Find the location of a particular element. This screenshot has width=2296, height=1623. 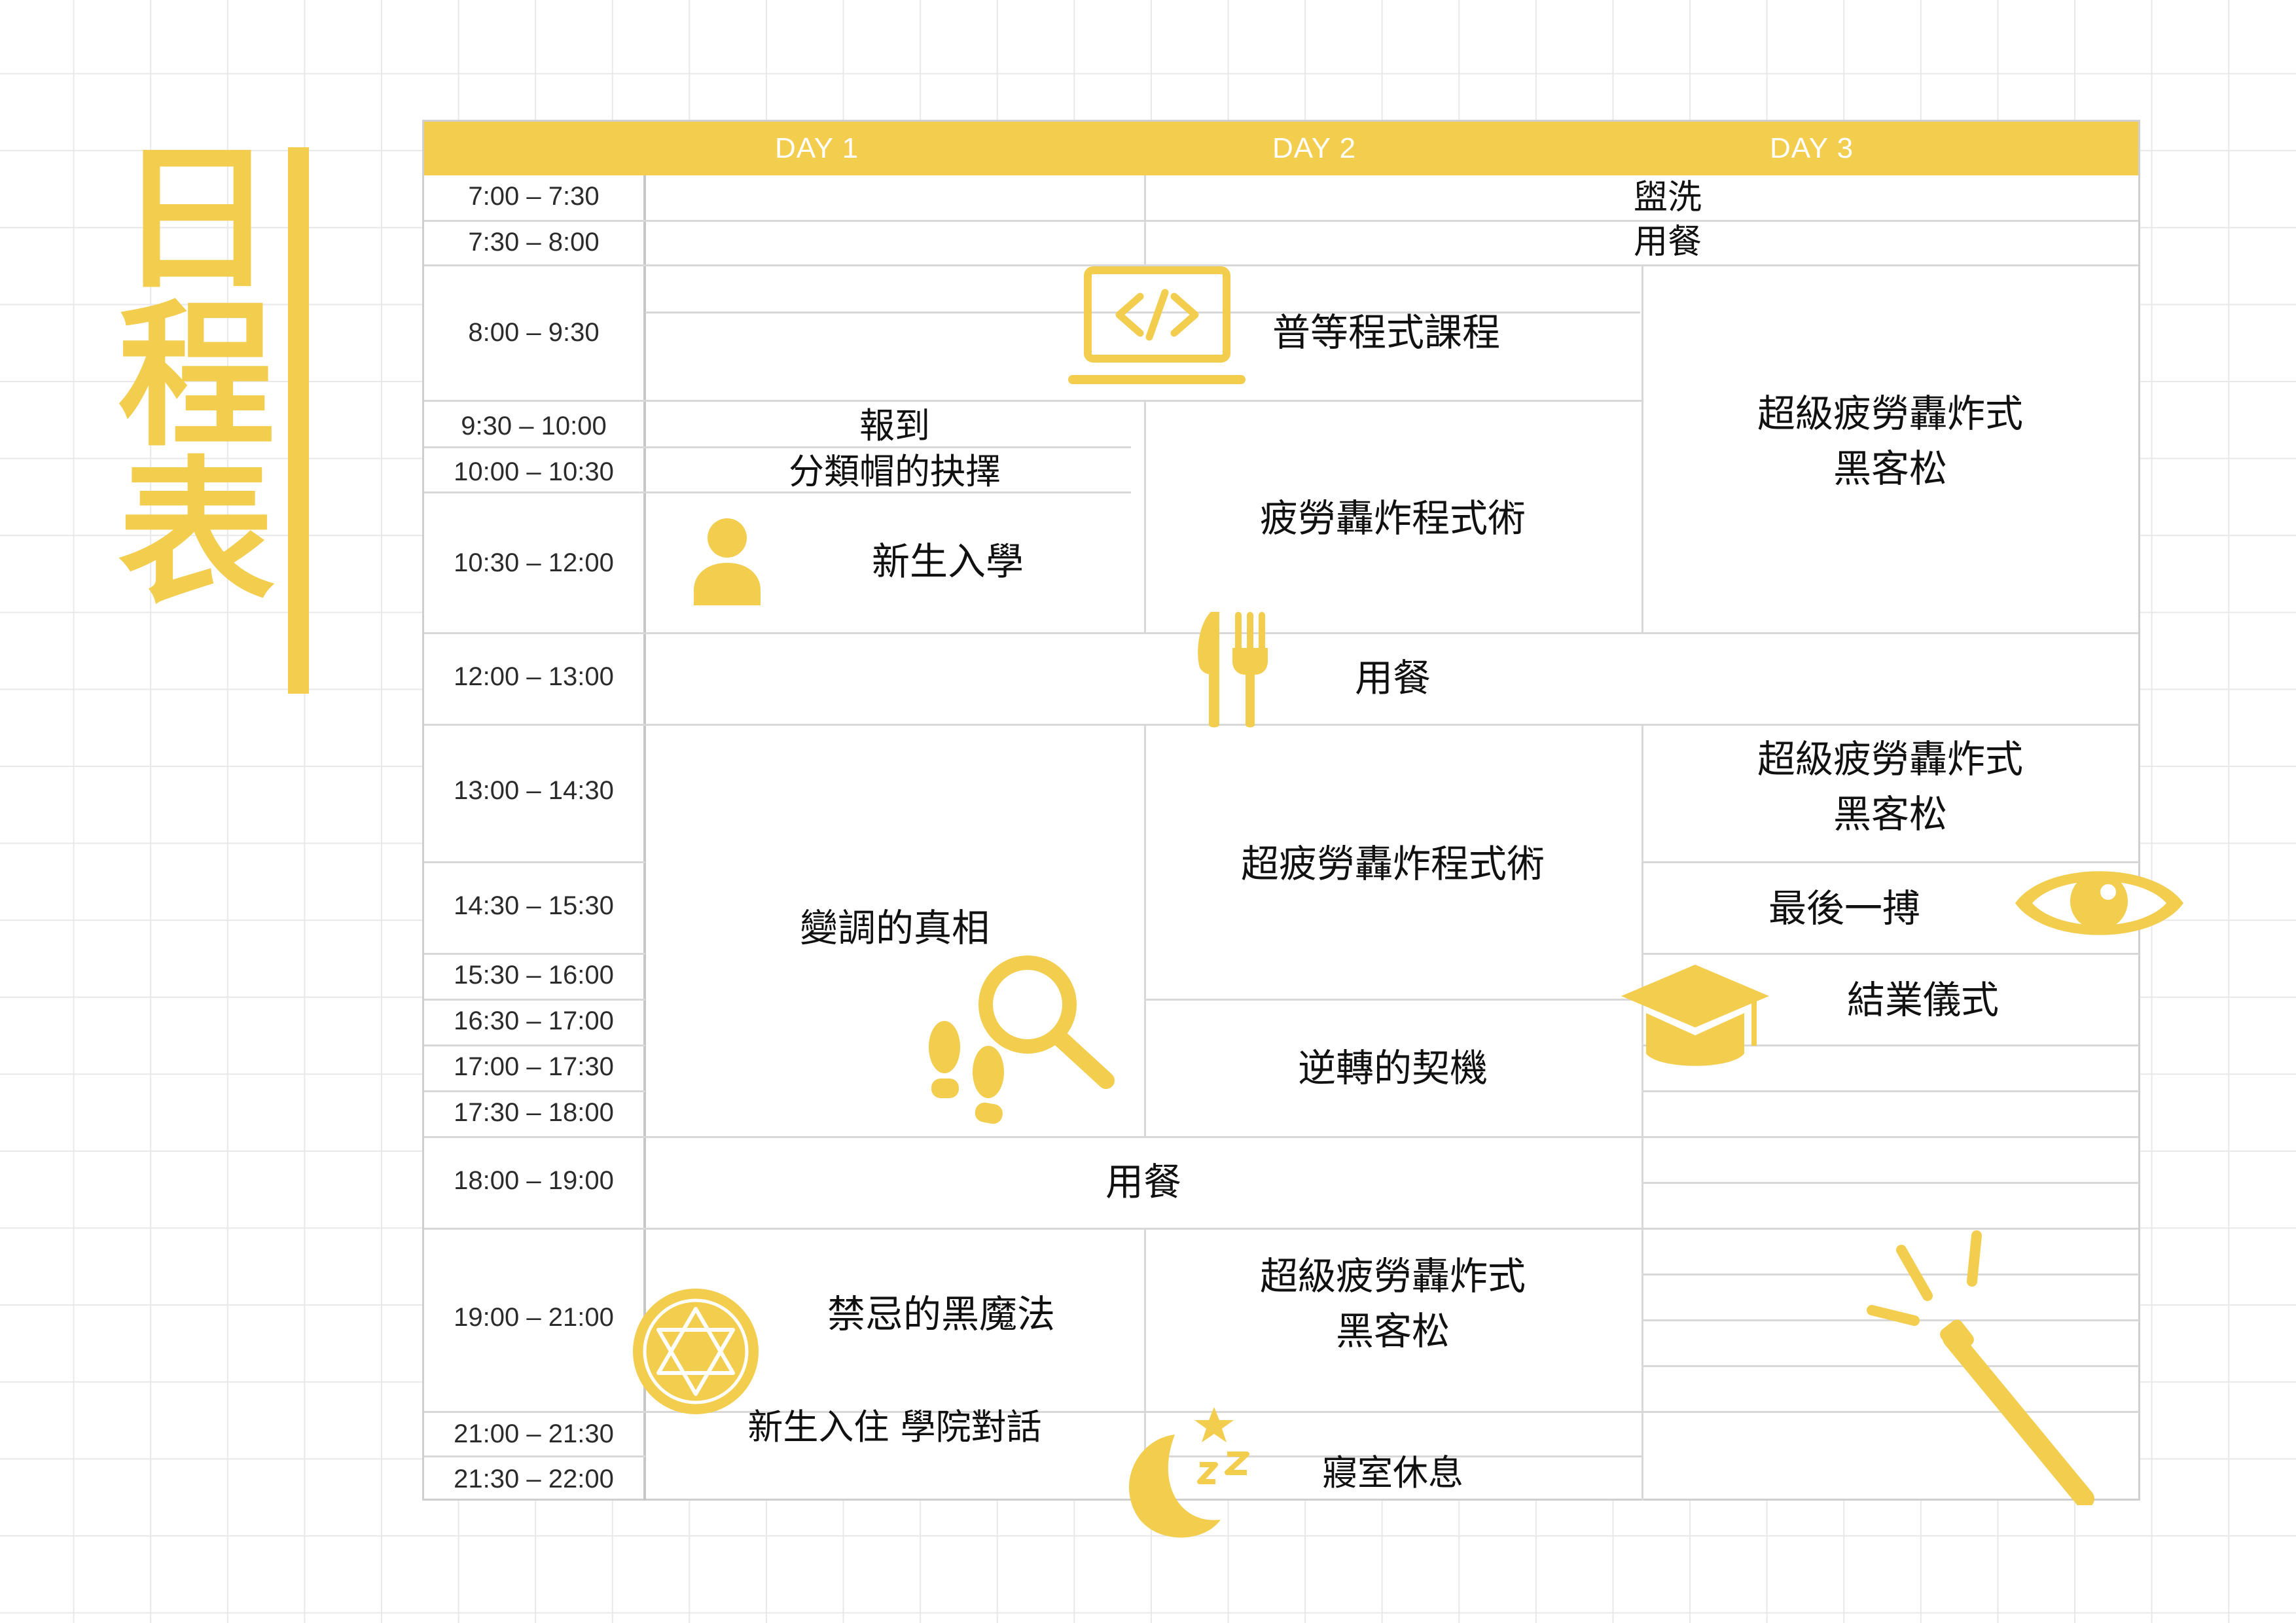

time-label: 7:00 – 7:30 is located at coordinates (534, 196).